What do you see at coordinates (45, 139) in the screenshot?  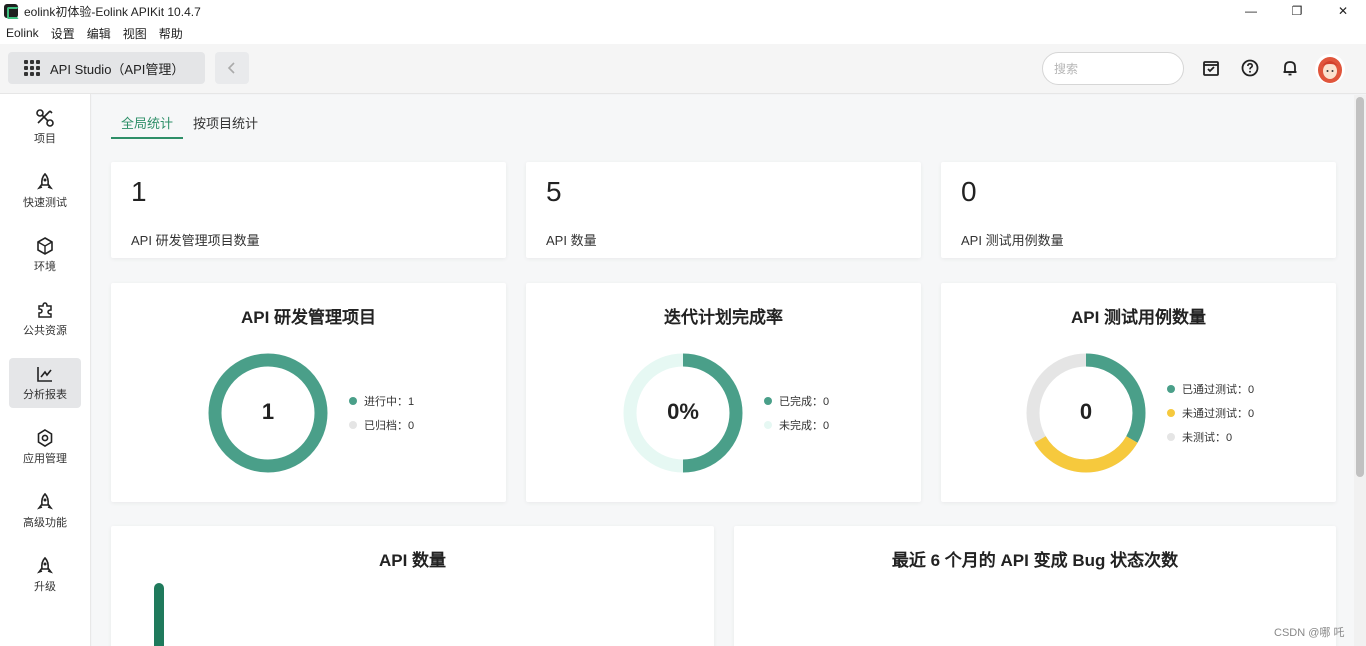 I see `sidebar-item-label: 项目` at bounding box center [45, 139].